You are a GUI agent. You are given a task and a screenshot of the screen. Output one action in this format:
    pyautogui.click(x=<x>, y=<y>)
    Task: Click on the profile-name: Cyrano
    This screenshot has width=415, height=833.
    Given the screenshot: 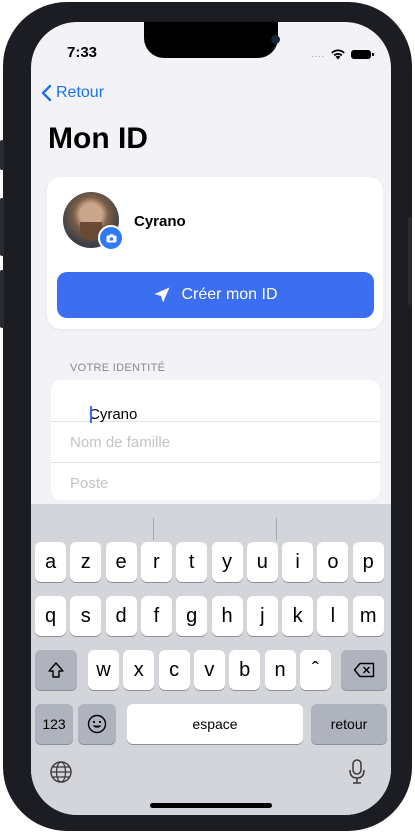 What is the action you would take?
    pyautogui.click(x=160, y=221)
    